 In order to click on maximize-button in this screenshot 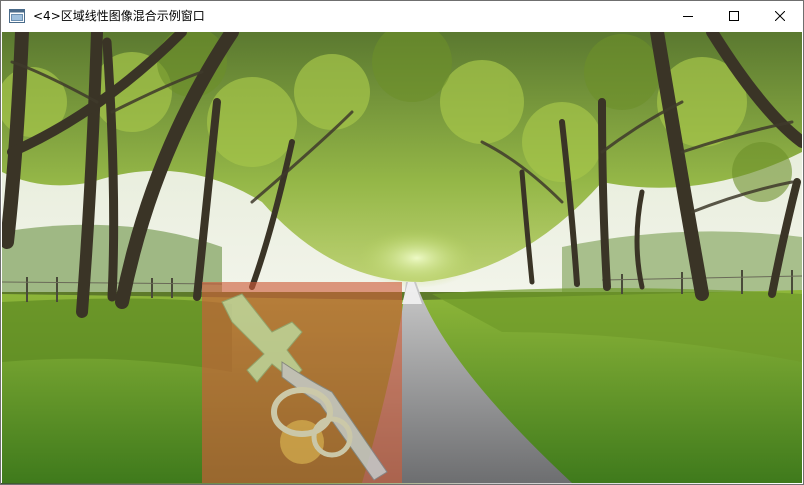, I will do `click(734, 16)`.